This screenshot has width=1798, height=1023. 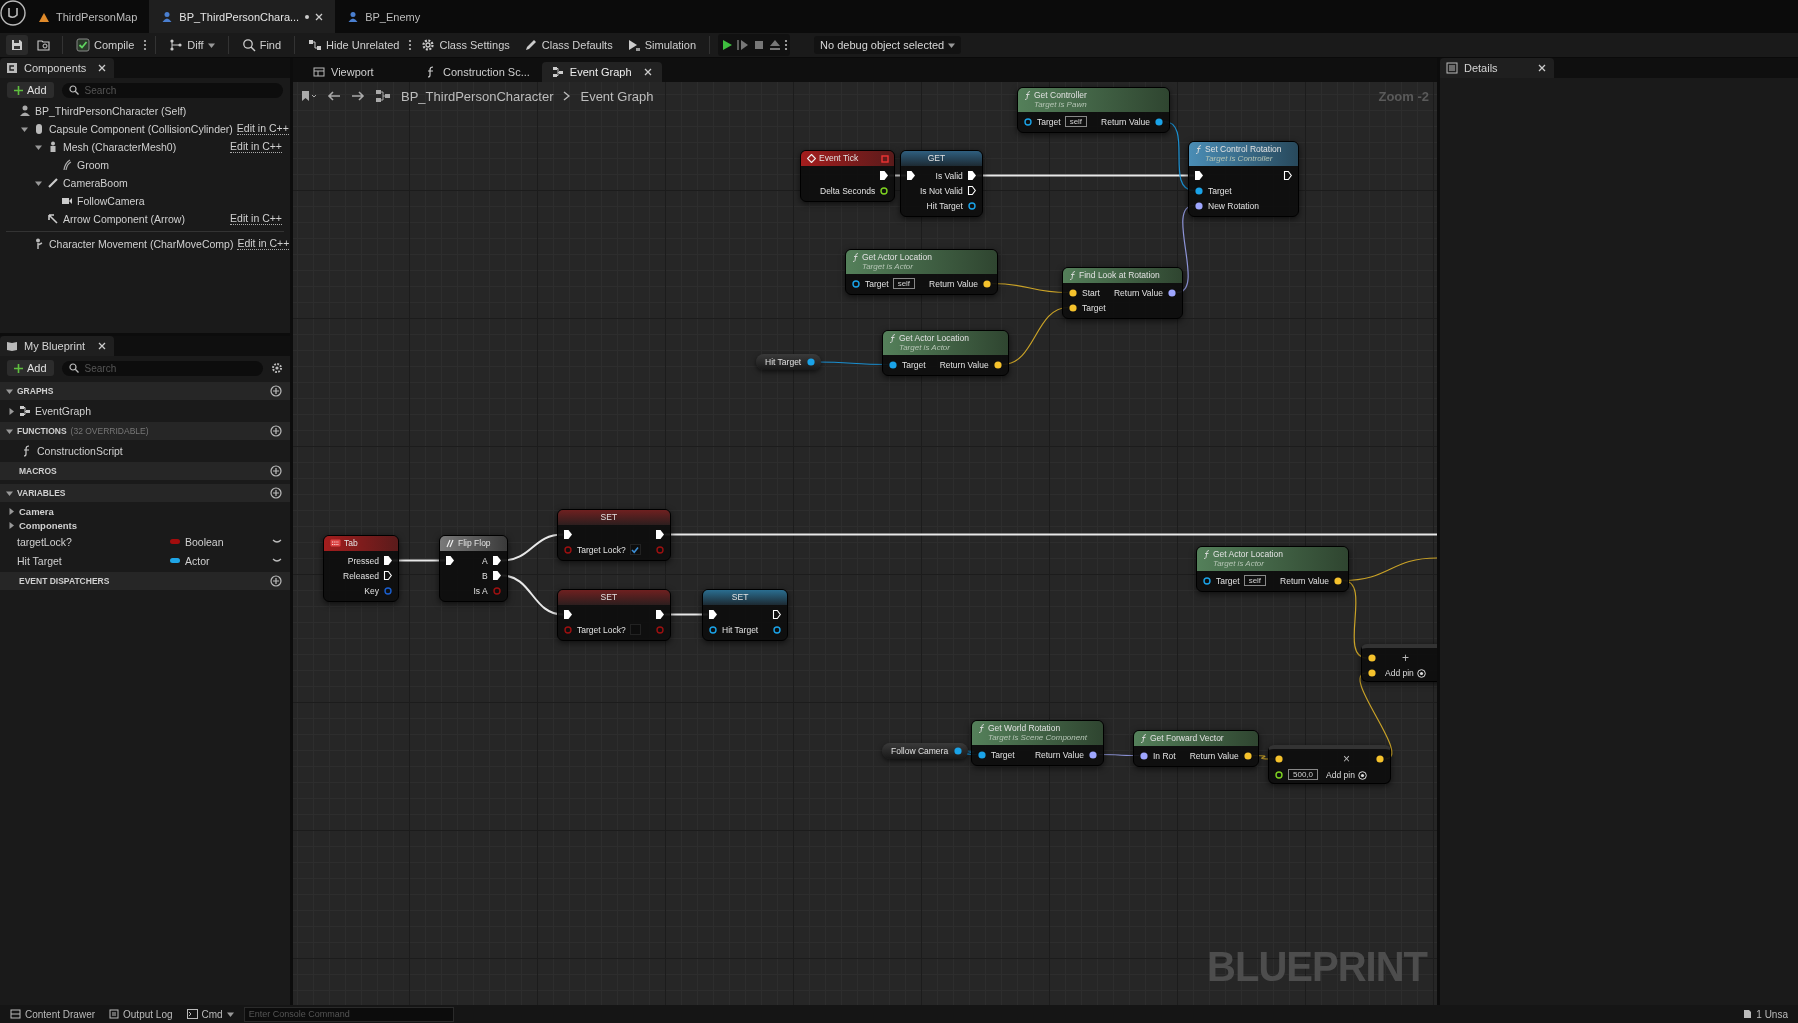 I want to click on component-item: Groom, so click(x=179, y=165).